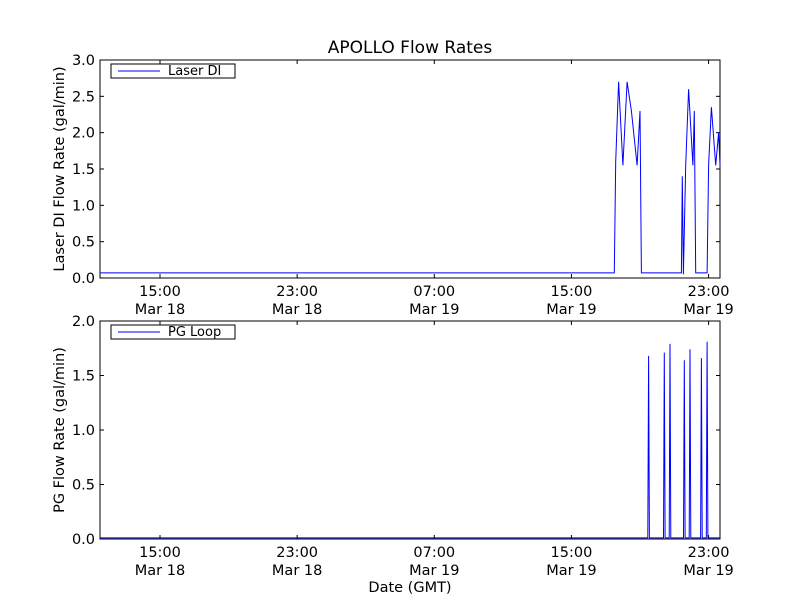  What do you see at coordinates (83, 61) in the screenshot?
I see `y-tick-label: 3.0` at bounding box center [83, 61].